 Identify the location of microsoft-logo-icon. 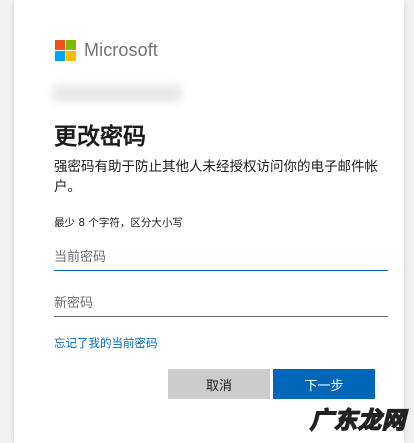
(65, 50).